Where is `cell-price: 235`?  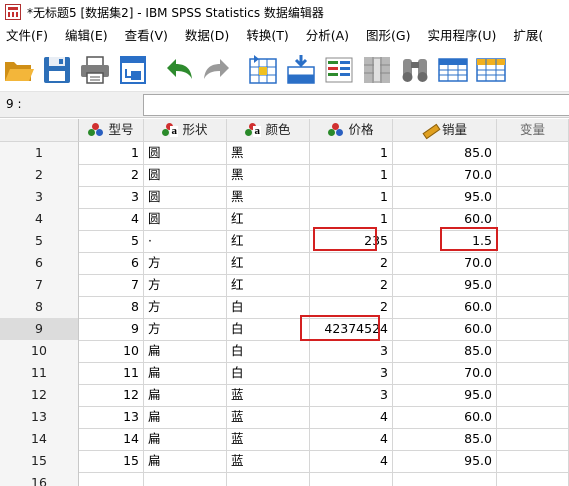
cell-price: 235 is located at coordinates (351, 241).